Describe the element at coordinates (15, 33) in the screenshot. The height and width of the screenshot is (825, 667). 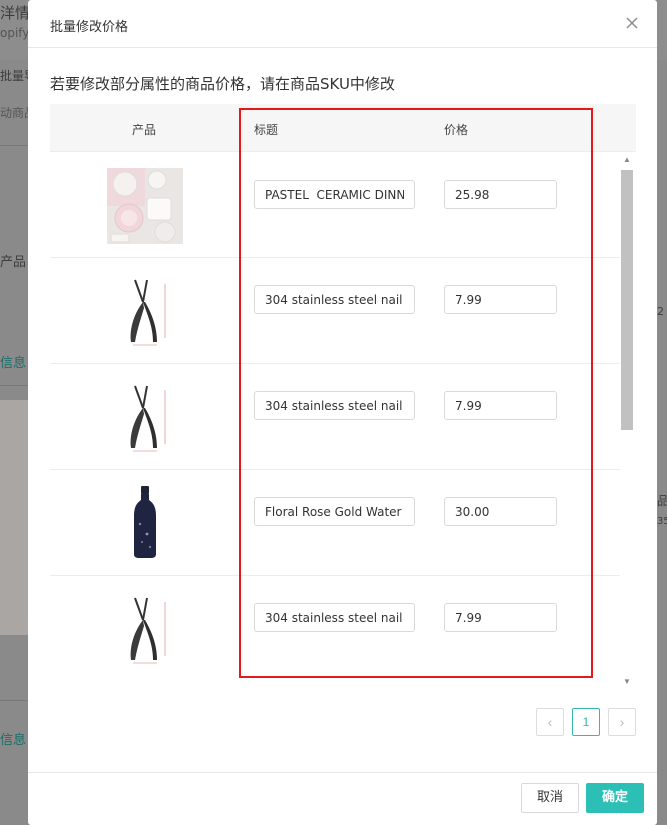
I see `backdrop-subtitle: opify` at that location.